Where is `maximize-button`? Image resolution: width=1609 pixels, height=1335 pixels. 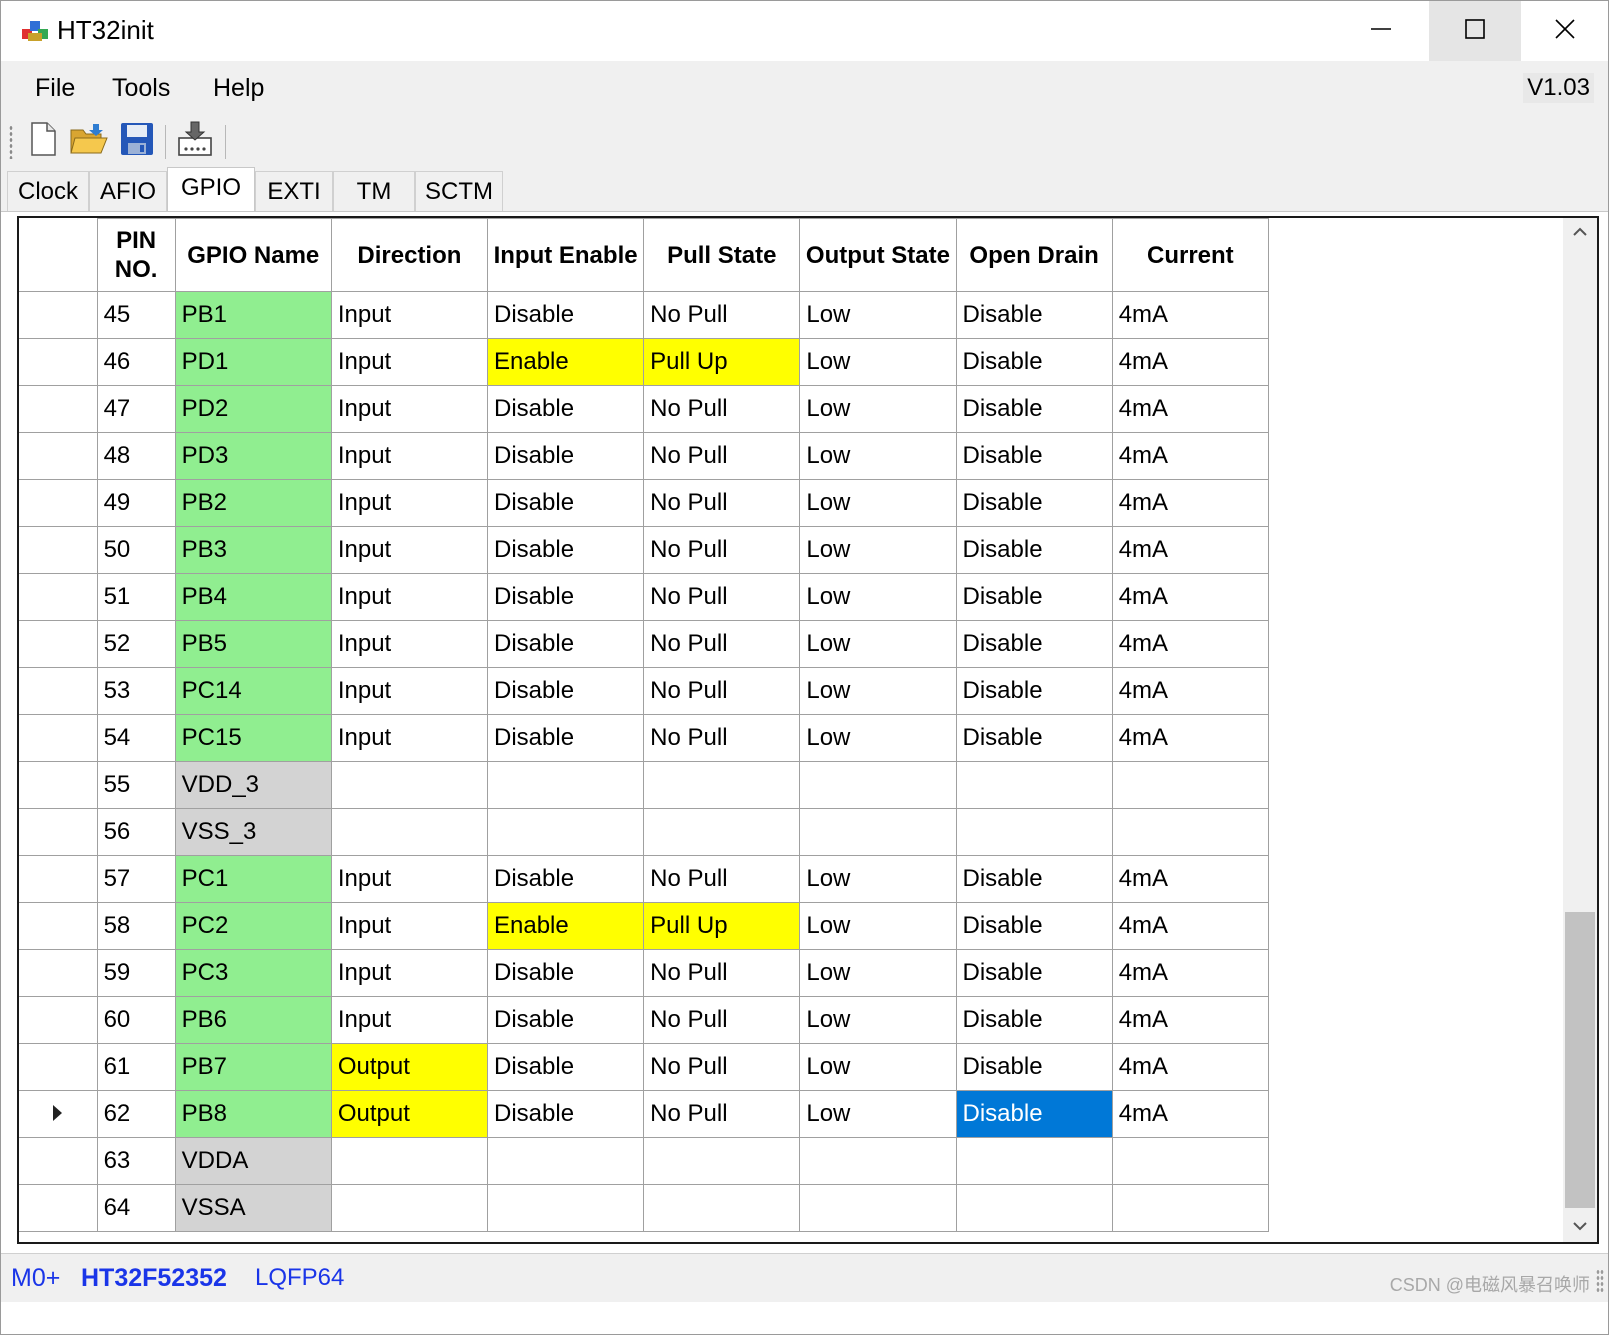 maximize-button is located at coordinates (1475, 31).